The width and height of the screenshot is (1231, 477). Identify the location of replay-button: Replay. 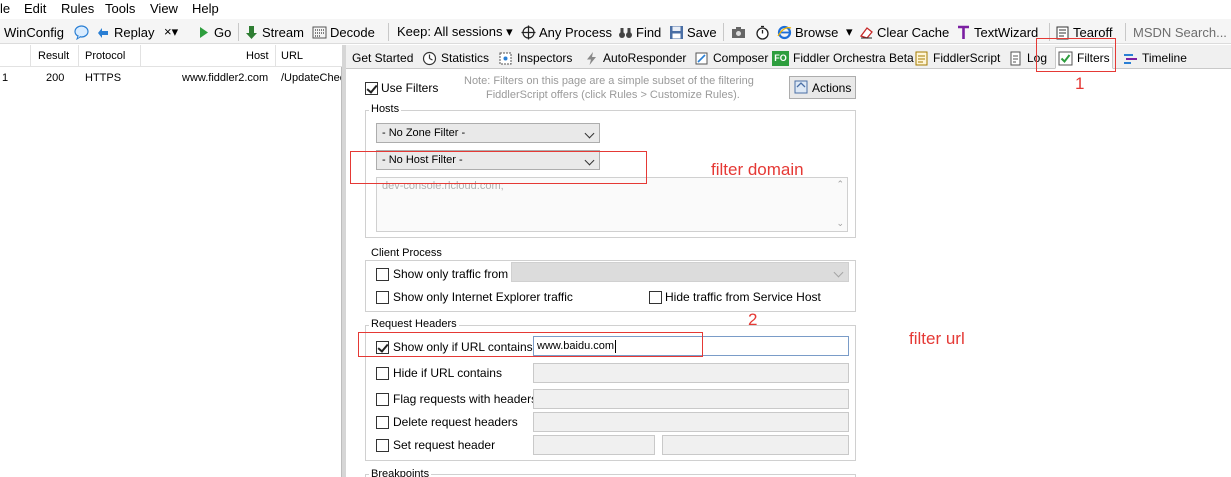
(125, 32).